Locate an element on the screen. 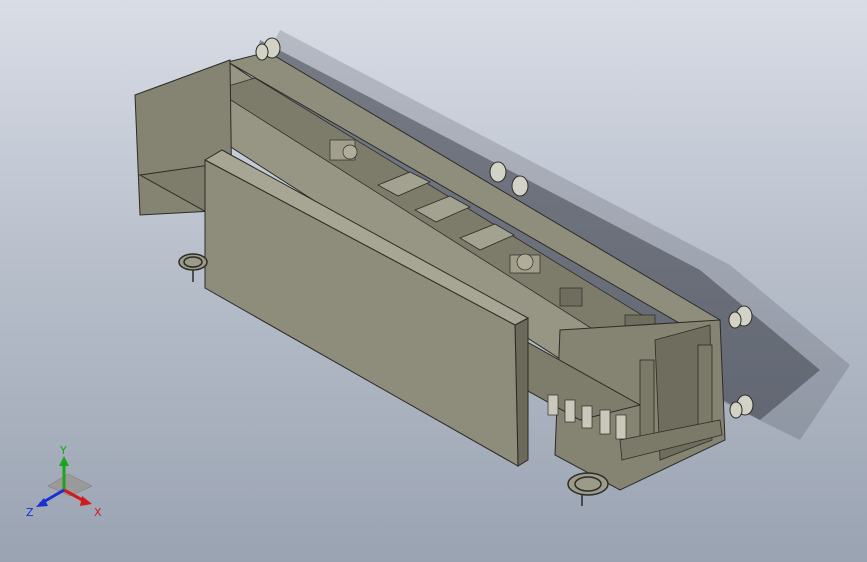  handwheel-left is located at coordinates (193, 267).